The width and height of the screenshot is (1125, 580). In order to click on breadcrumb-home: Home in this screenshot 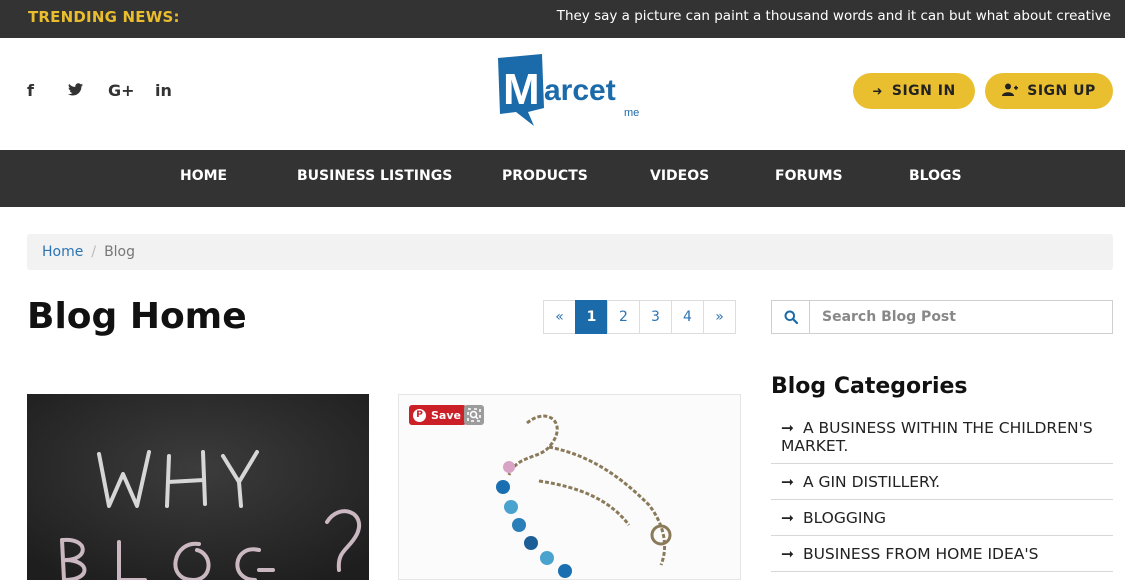, I will do `click(62, 252)`.